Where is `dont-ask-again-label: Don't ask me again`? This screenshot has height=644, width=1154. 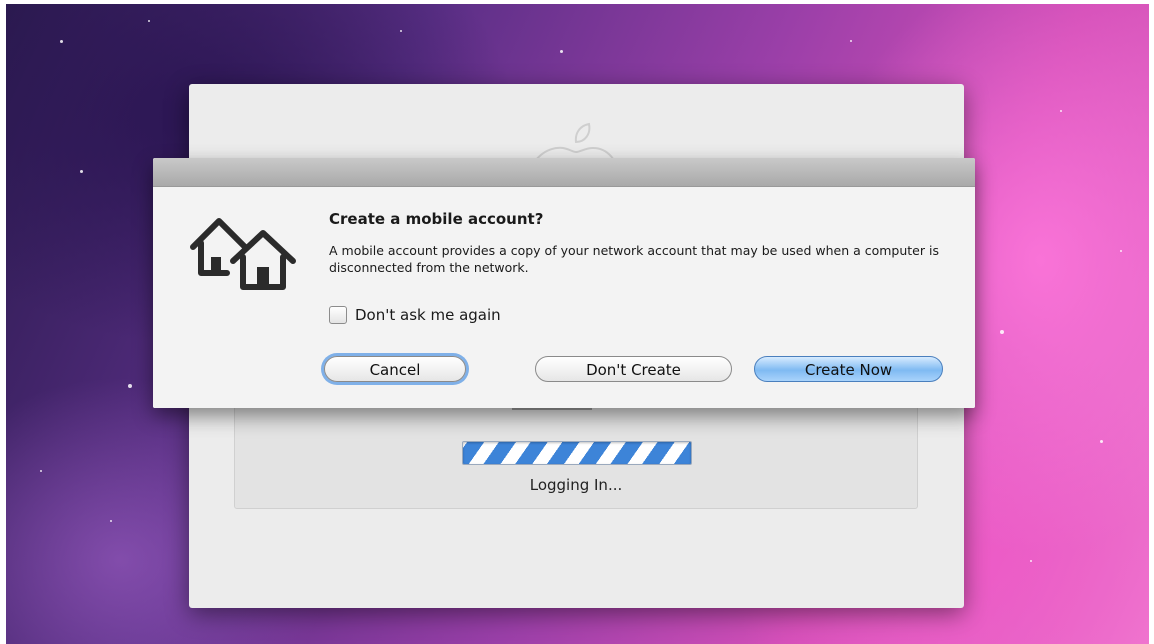 dont-ask-again-label: Don't ask me again is located at coordinates (428, 315).